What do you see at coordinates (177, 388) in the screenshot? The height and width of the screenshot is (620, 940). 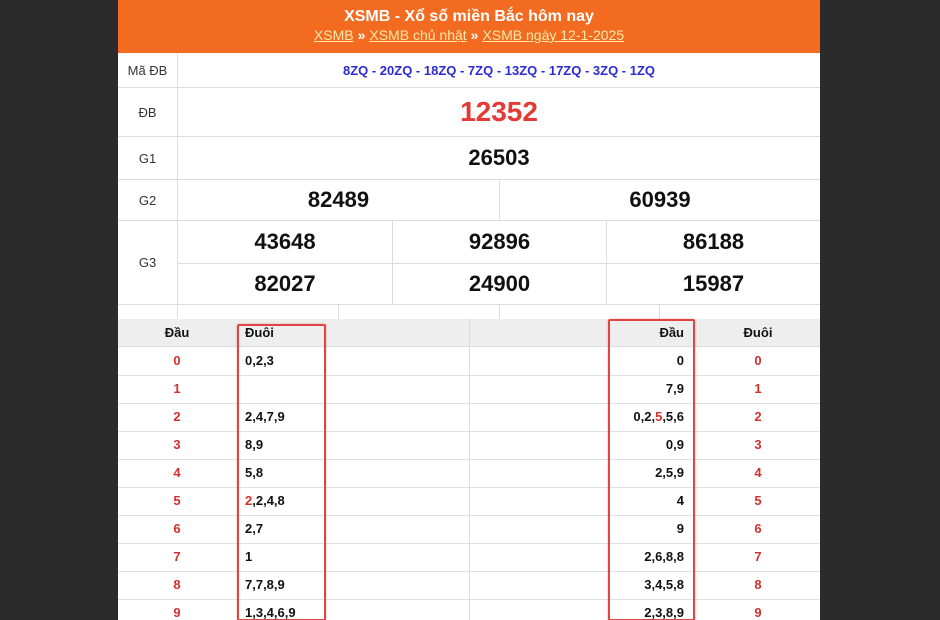 I see `left-dau-digit: 1` at bounding box center [177, 388].